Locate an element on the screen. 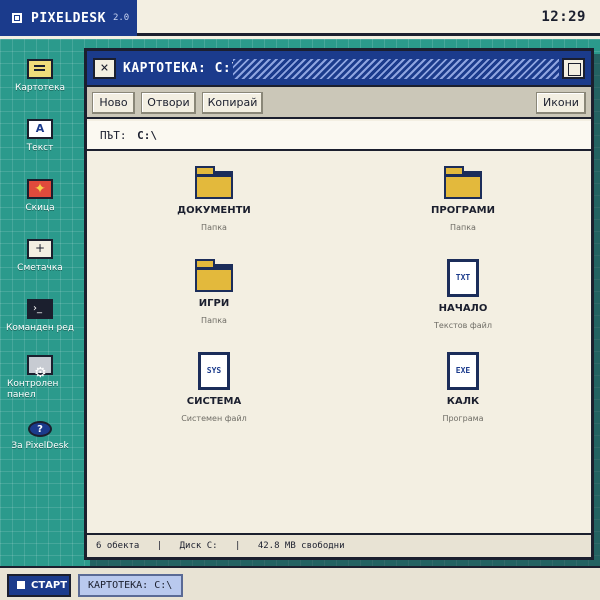  folder-files-icon is located at coordinates (40, 69).